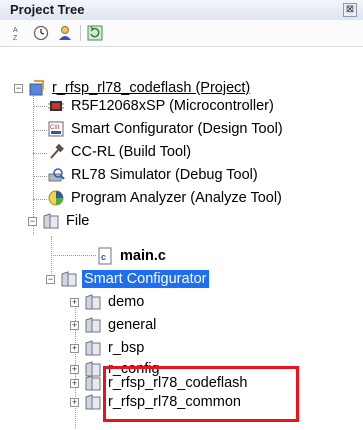  I want to click on tree-item-label: Program Analyzer (Analyze Tool), so click(176, 198).